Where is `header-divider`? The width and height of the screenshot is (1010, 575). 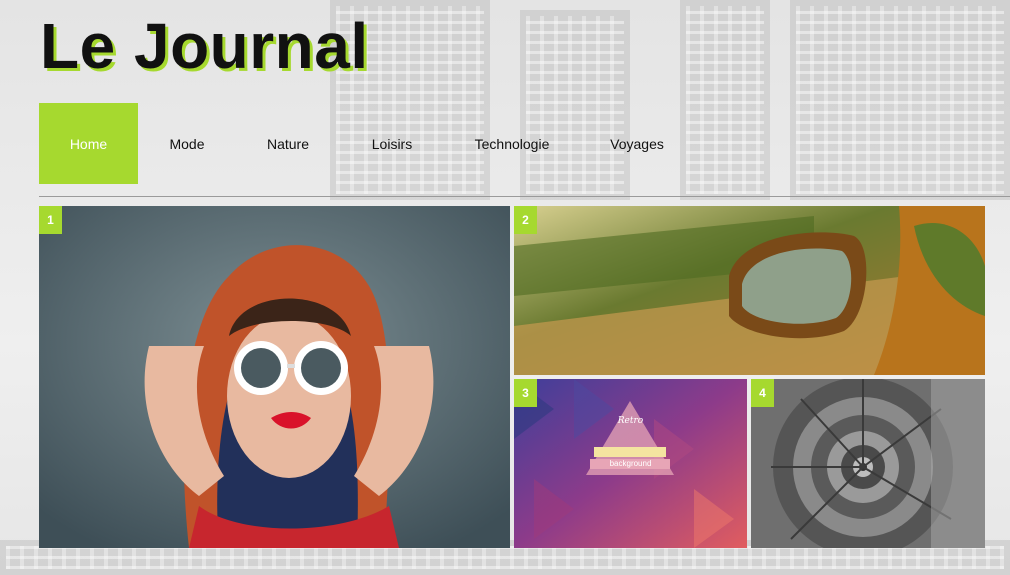
header-divider is located at coordinates (524, 196).